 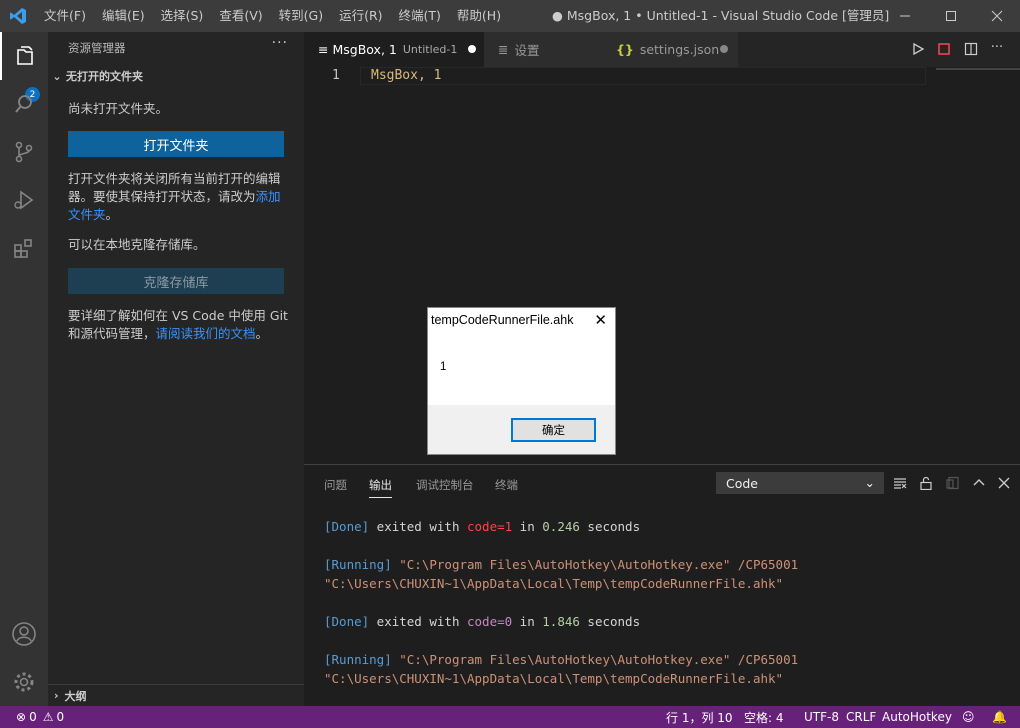 What do you see at coordinates (800, 483) in the screenshot?
I see `output-channel-select: Code ⌄` at bounding box center [800, 483].